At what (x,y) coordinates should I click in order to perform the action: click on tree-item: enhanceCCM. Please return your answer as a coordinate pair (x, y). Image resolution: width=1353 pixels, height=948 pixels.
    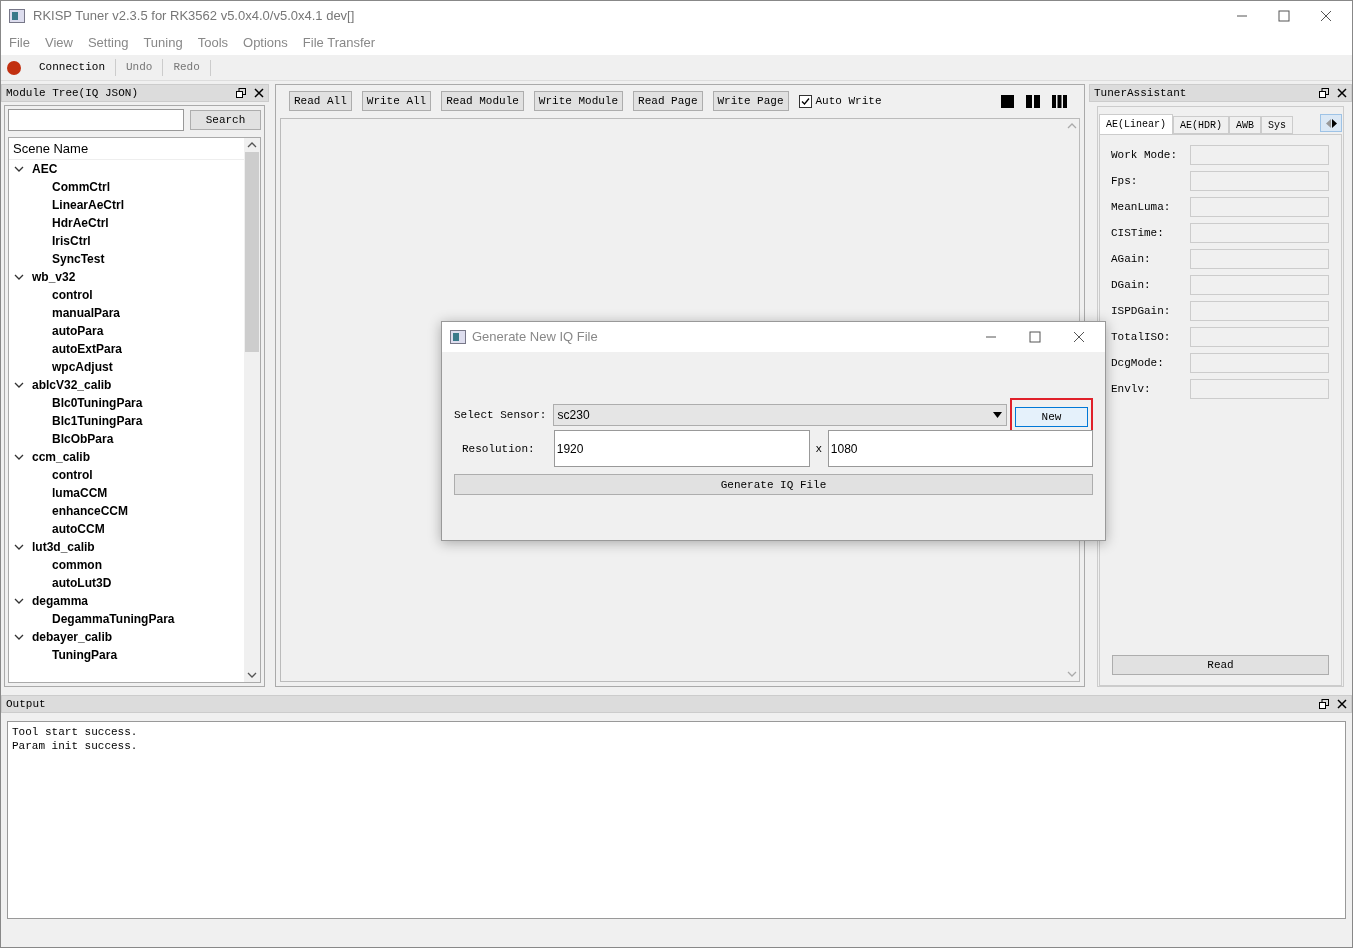
    Looking at the image, I should click on (90, 511).